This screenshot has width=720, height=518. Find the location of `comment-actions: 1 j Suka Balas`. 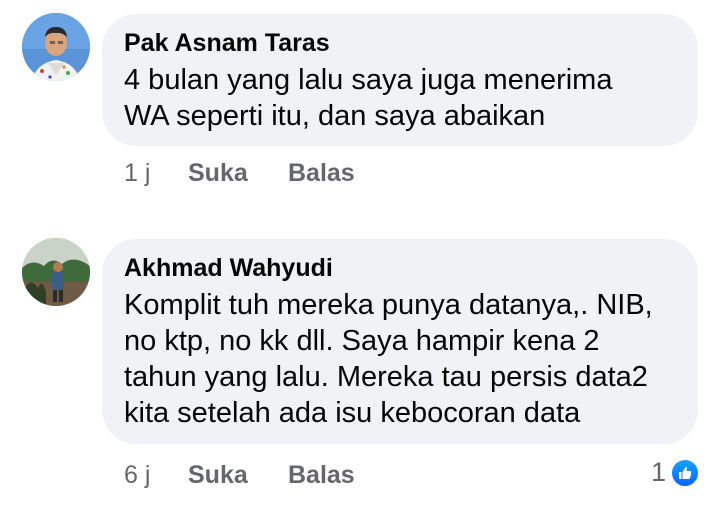

comment-actions: 1 j Suka Balas is located at coordinates (239, 173).